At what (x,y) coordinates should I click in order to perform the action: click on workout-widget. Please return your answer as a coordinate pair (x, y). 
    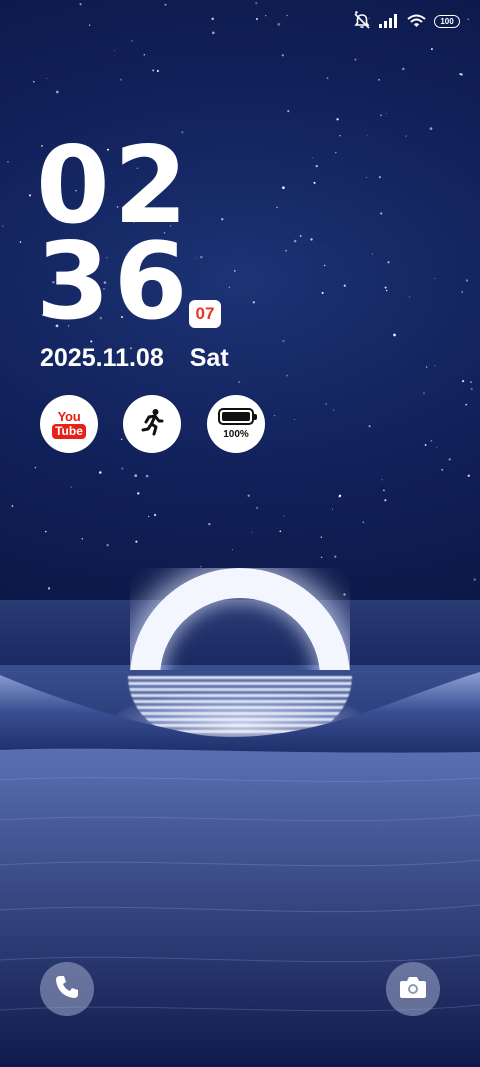
    Looking at the image, I should click on (152, 424).